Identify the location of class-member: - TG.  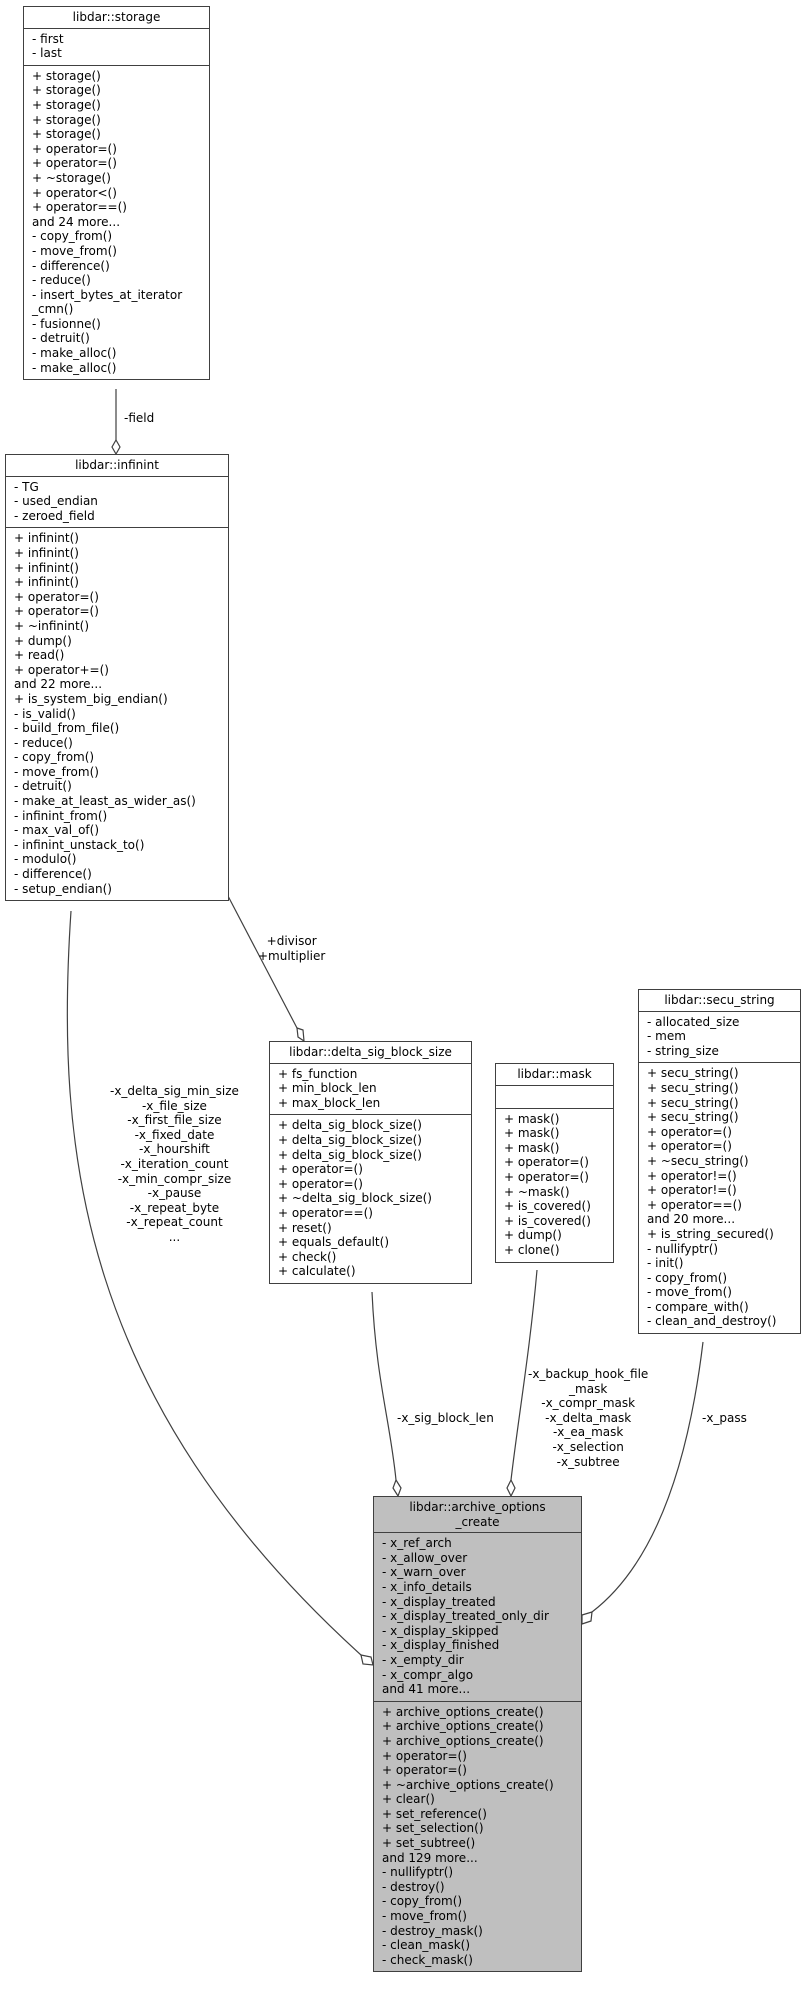
(26, 486).